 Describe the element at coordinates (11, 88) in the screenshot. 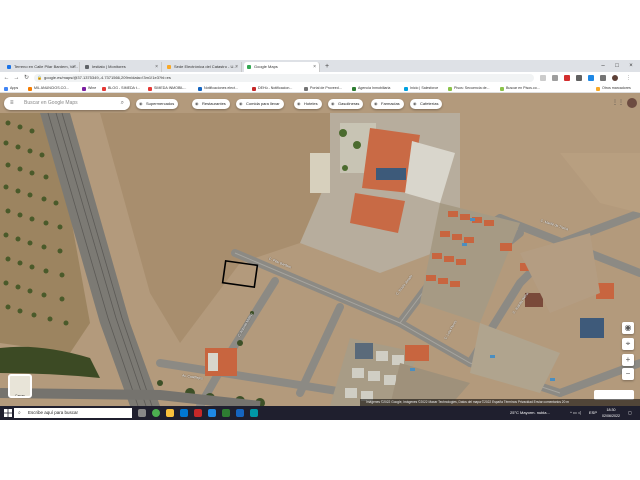

I see `bookmark-item: Apps` at that location.